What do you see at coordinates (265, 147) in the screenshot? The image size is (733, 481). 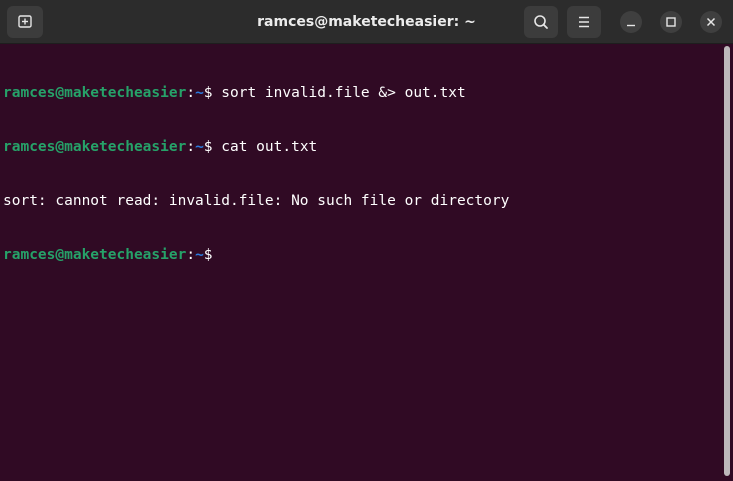 I see `command-text: cat out.txt` at bounding box center [265, 147].